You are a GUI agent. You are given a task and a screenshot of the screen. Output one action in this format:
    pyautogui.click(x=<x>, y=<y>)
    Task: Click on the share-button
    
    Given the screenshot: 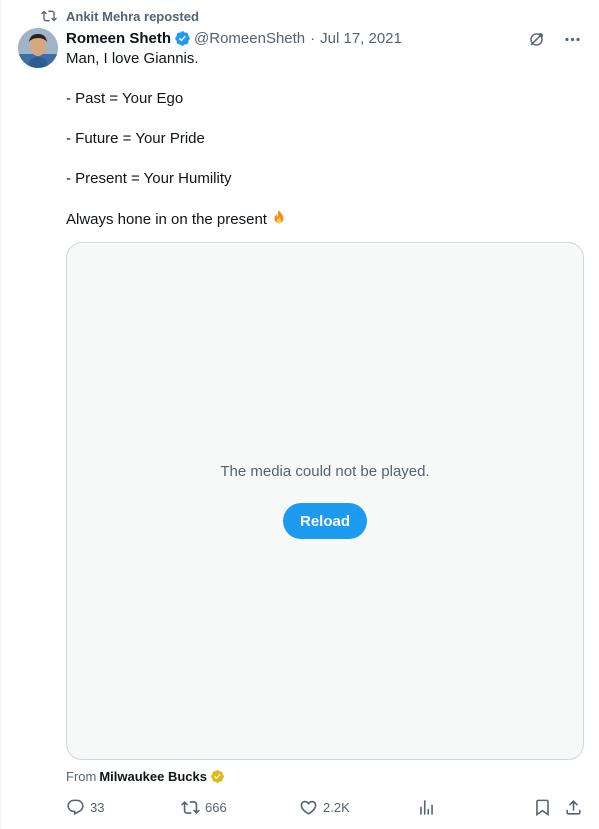 What is the action you would take?
    pyautogui.click(x=573, y=807)
    